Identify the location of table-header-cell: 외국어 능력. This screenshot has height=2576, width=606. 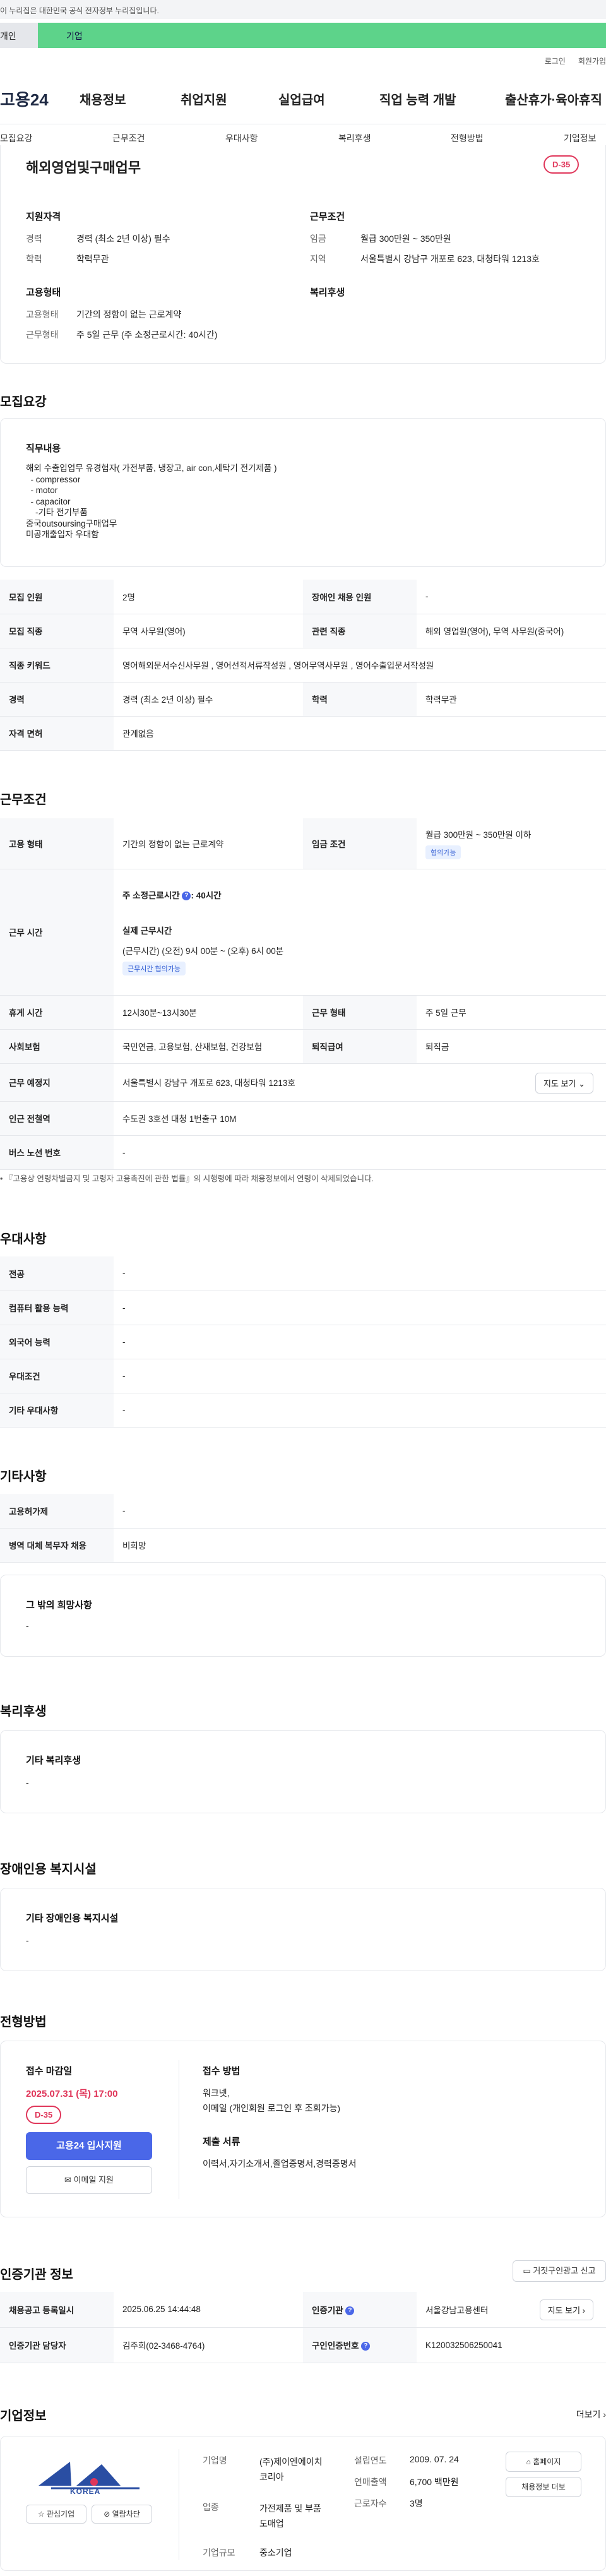
(57, 1342).